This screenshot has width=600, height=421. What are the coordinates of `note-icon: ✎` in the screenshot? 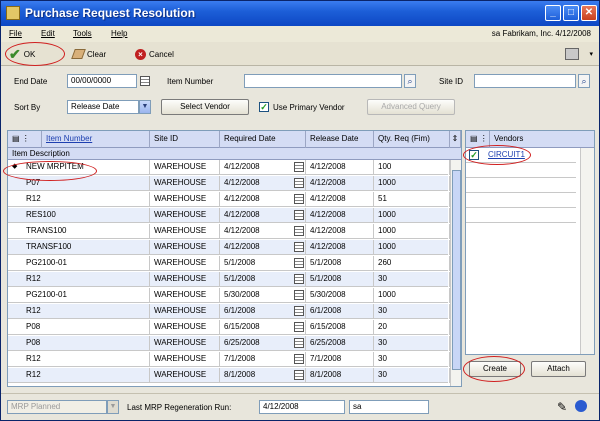 It's located at (562, 407).